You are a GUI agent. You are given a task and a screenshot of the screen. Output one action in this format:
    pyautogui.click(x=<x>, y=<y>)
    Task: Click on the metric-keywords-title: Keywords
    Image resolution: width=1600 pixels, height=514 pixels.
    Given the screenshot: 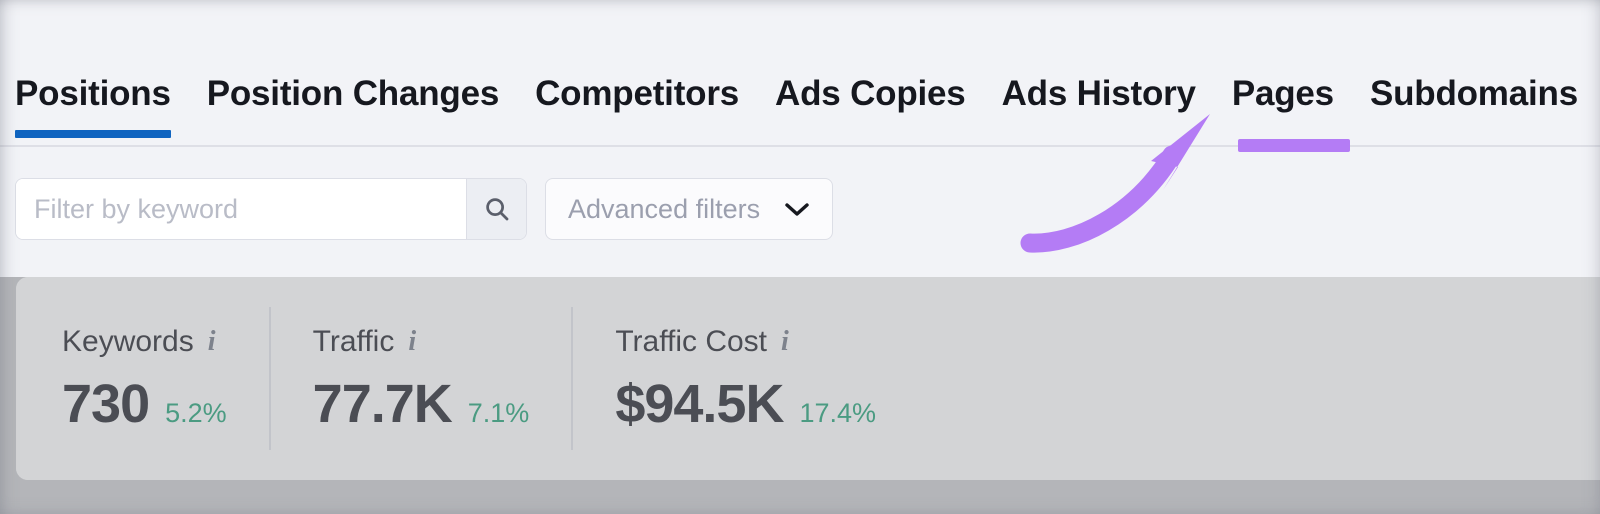 What is the action you would take?
    pyautogui.click(x=128, y=341)
    